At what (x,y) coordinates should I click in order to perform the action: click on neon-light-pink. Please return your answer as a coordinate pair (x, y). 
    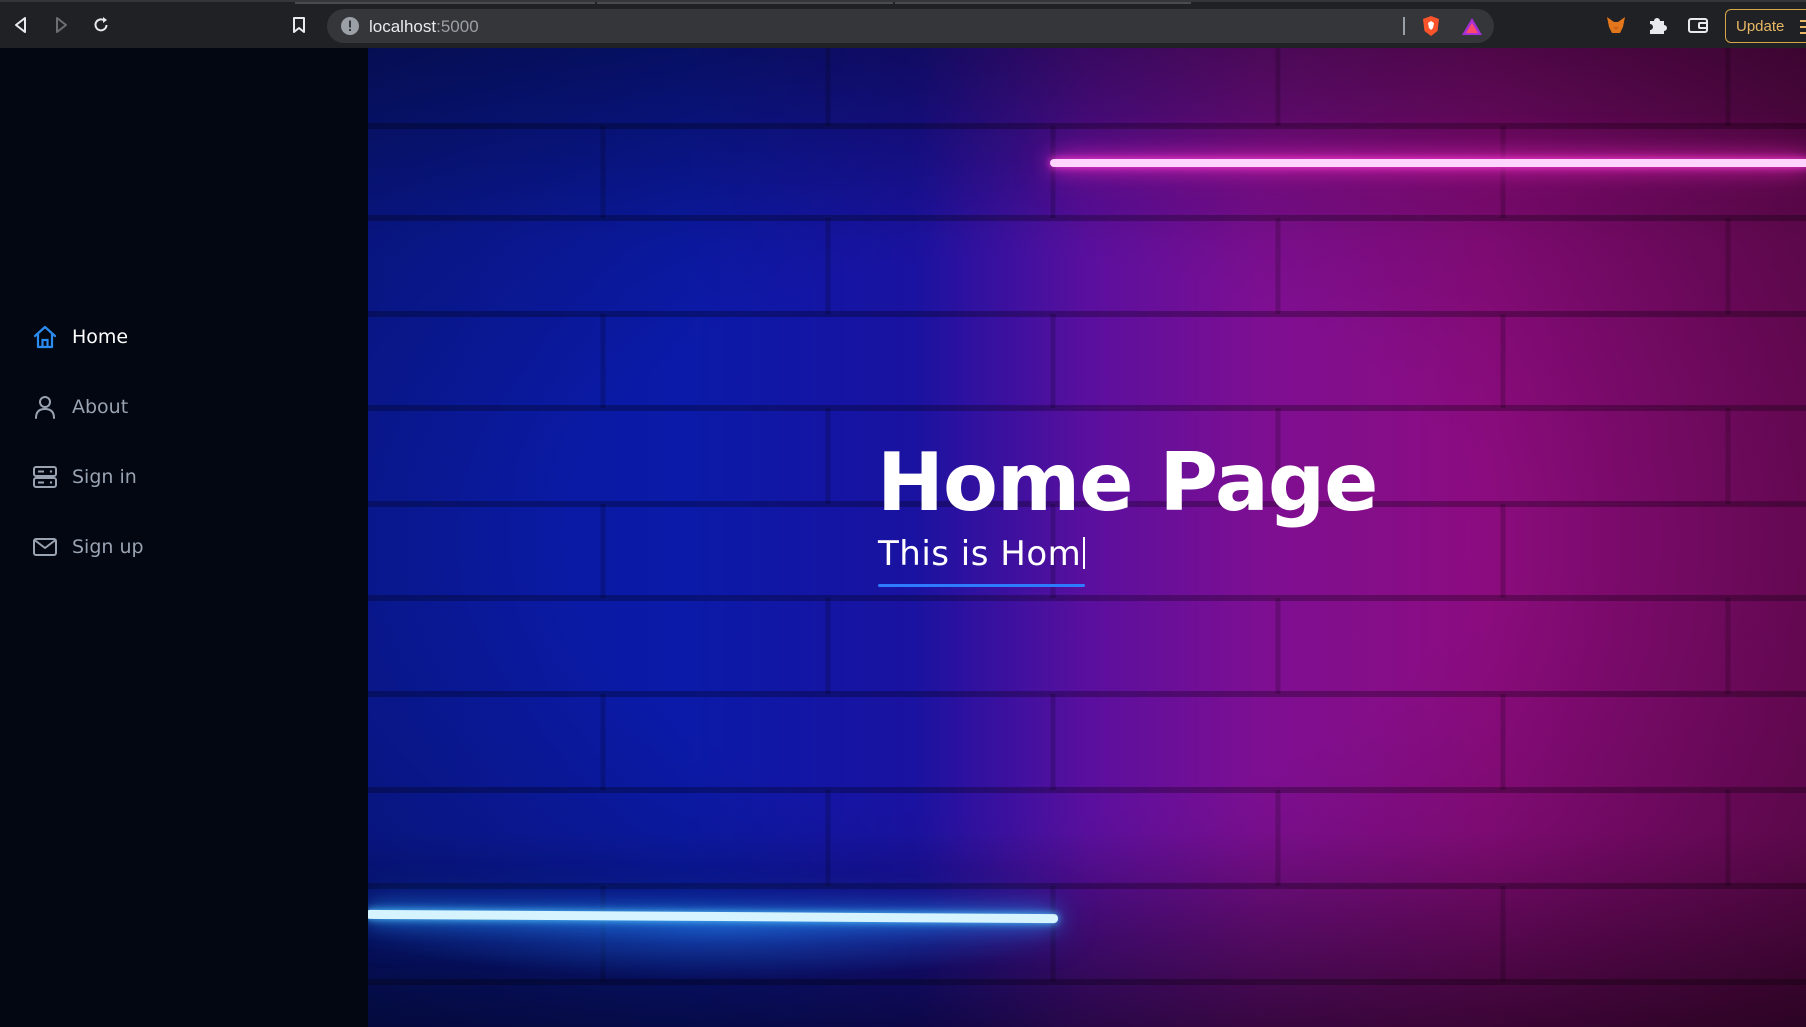
    Looking at the image, I should click on (1428, 163).